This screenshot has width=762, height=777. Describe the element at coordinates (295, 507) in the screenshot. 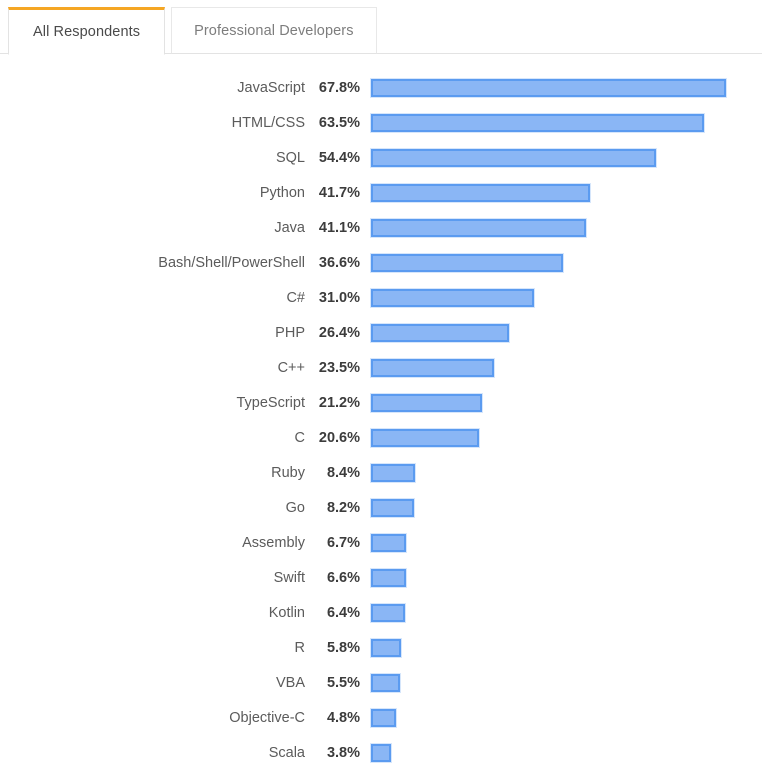

I see `chart-row-label: Go` at that location.